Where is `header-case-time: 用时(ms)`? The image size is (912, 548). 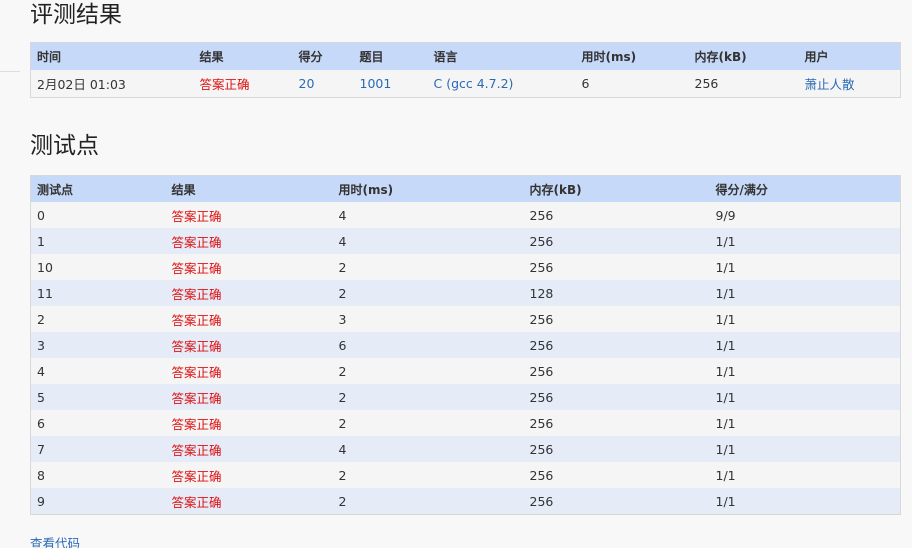
header-case-time: 用时(ms) is located at coordinates (428, 188).